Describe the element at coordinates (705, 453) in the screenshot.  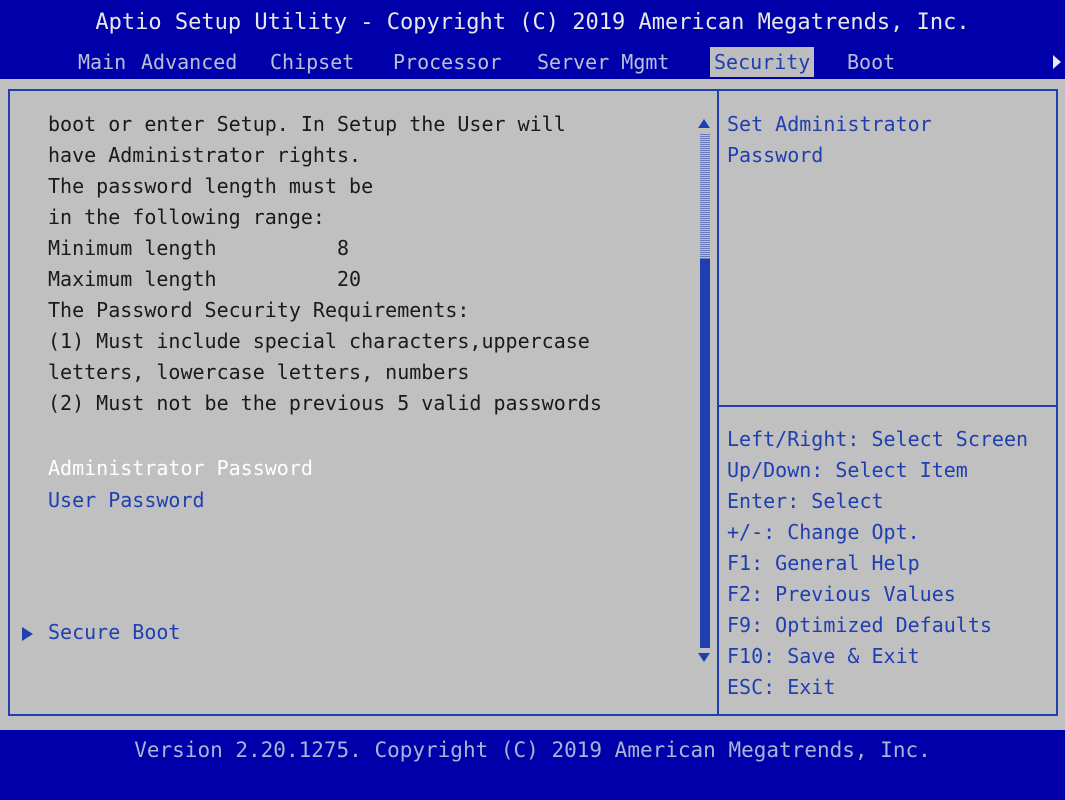
I see `scrollbar-thumb` at that location.